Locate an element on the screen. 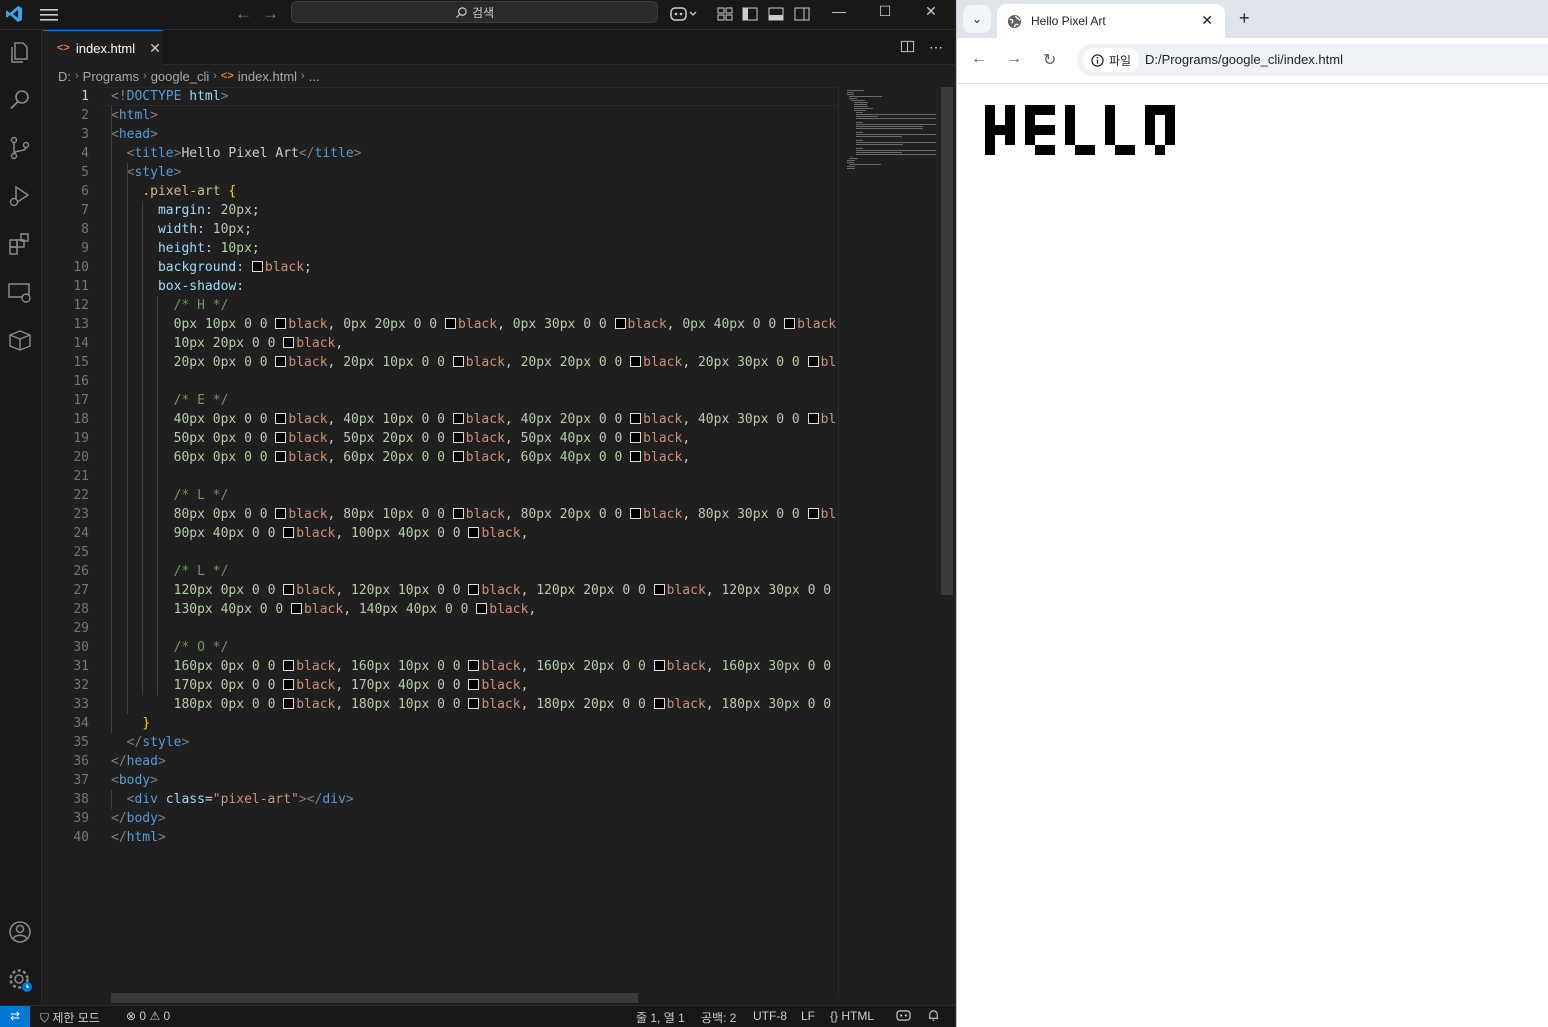  code-line: 17 /* E */ is located at coordinates (440, 400).